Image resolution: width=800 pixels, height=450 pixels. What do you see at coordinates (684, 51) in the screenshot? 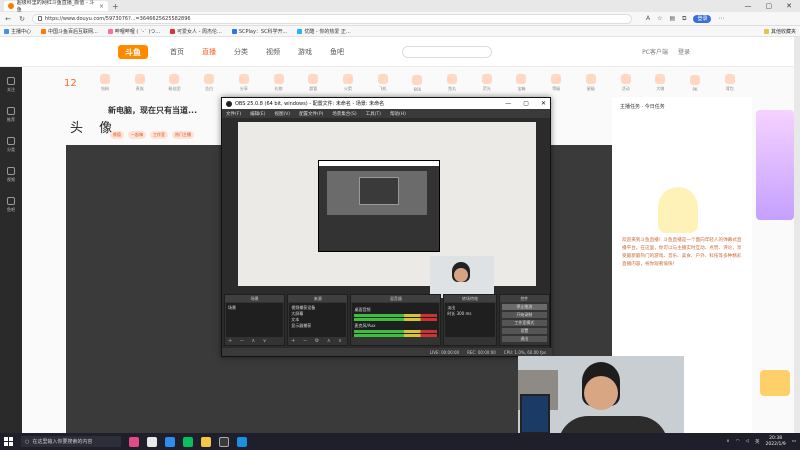
I see `login-link: 登录` at bounding box center [684, 51].